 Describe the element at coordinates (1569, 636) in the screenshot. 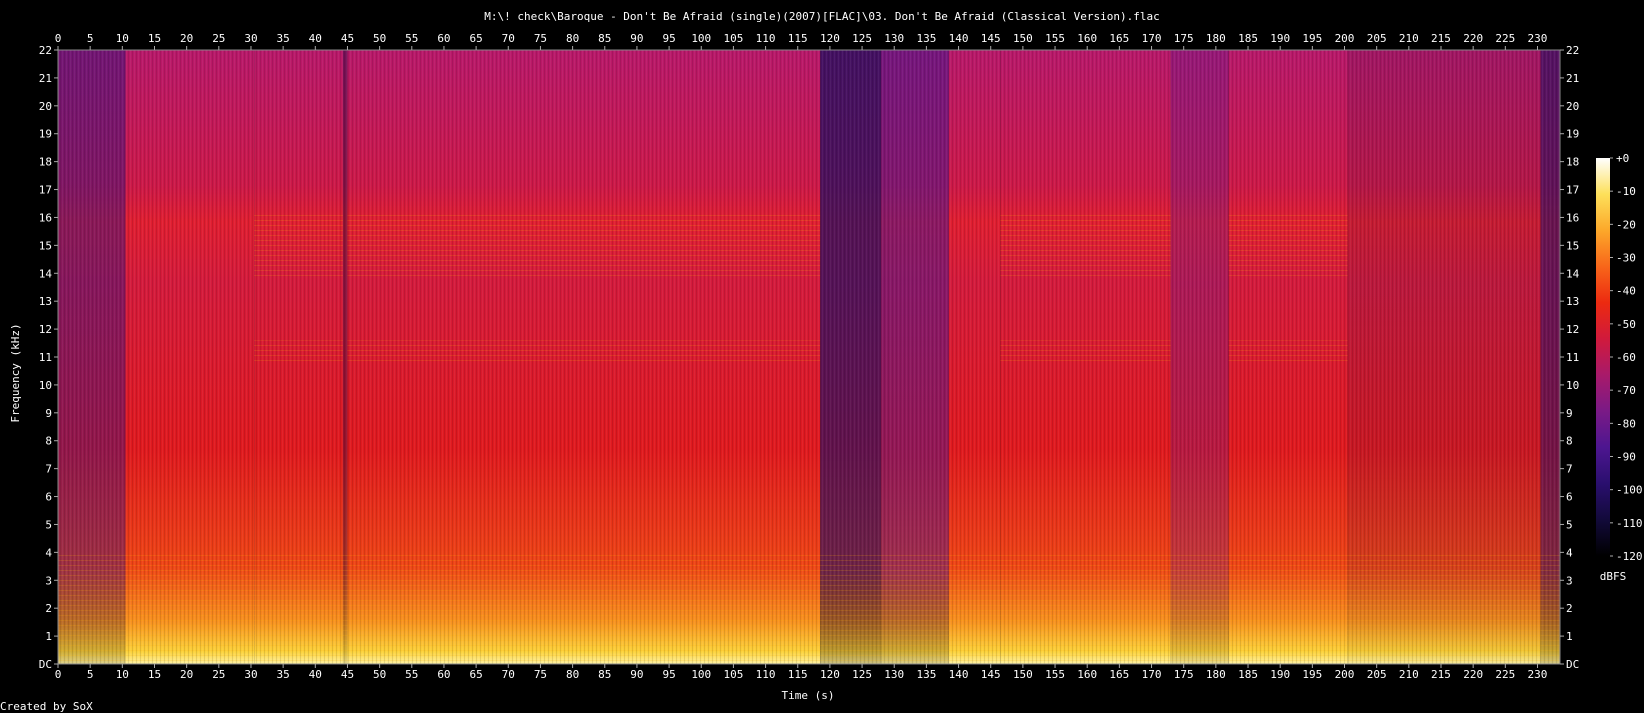

I see `y-right-tick-label-1: 1` at that location.